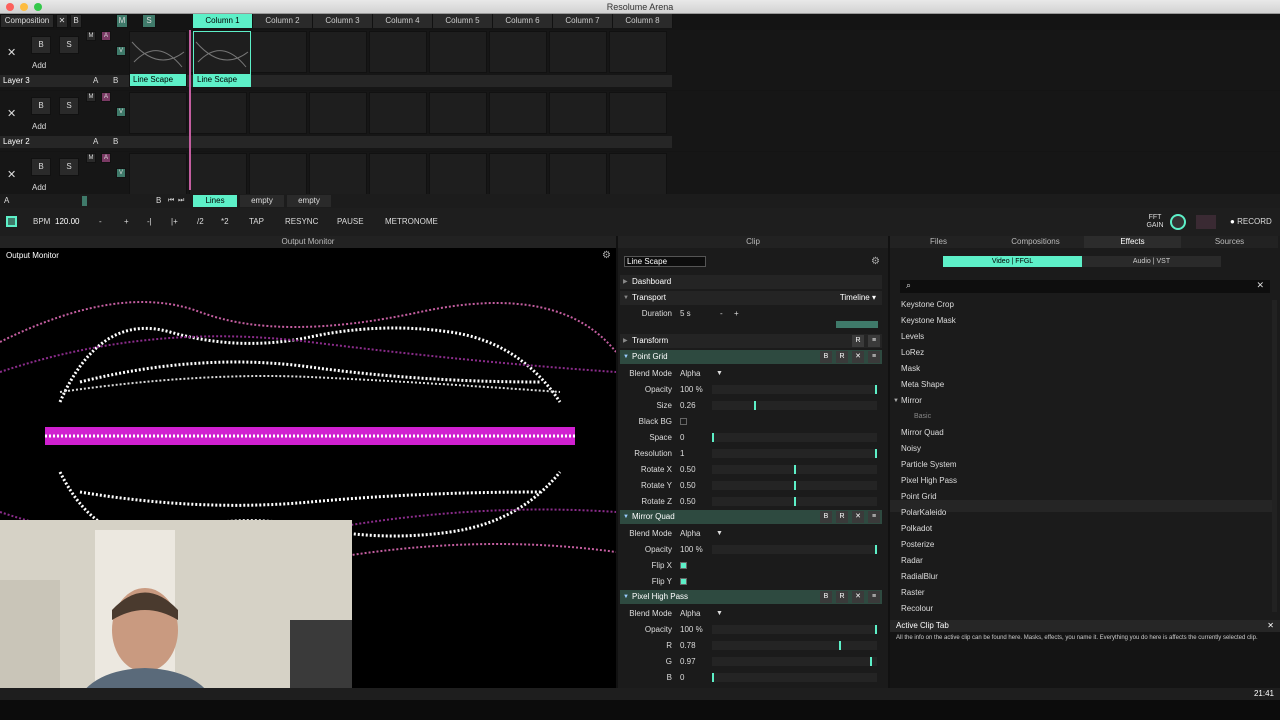 This screenshot has width=1280, height=720. I want to click on transform-reset-button: R, so click(858, 341).